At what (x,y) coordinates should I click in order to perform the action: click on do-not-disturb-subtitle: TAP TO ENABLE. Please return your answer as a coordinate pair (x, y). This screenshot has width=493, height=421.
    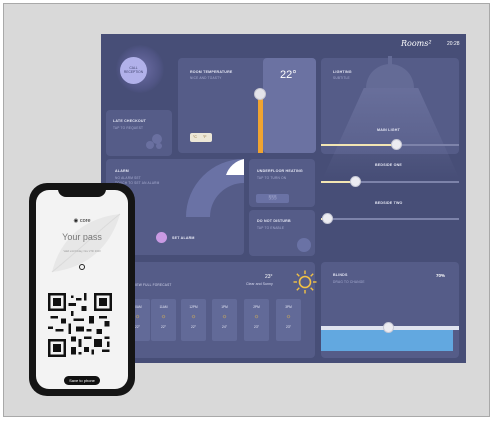
    Looking at the image, I should click on (271, 228).